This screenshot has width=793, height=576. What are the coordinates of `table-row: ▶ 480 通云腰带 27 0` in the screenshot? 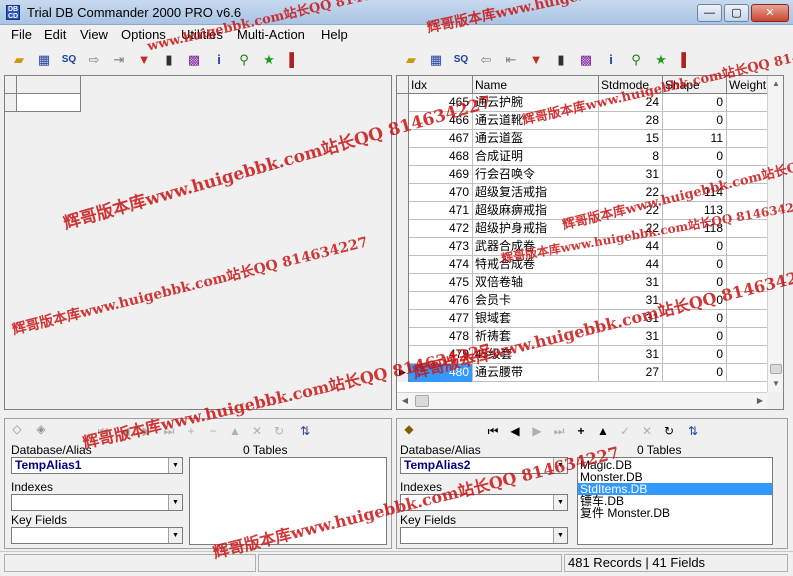 It's located at (583, 373).